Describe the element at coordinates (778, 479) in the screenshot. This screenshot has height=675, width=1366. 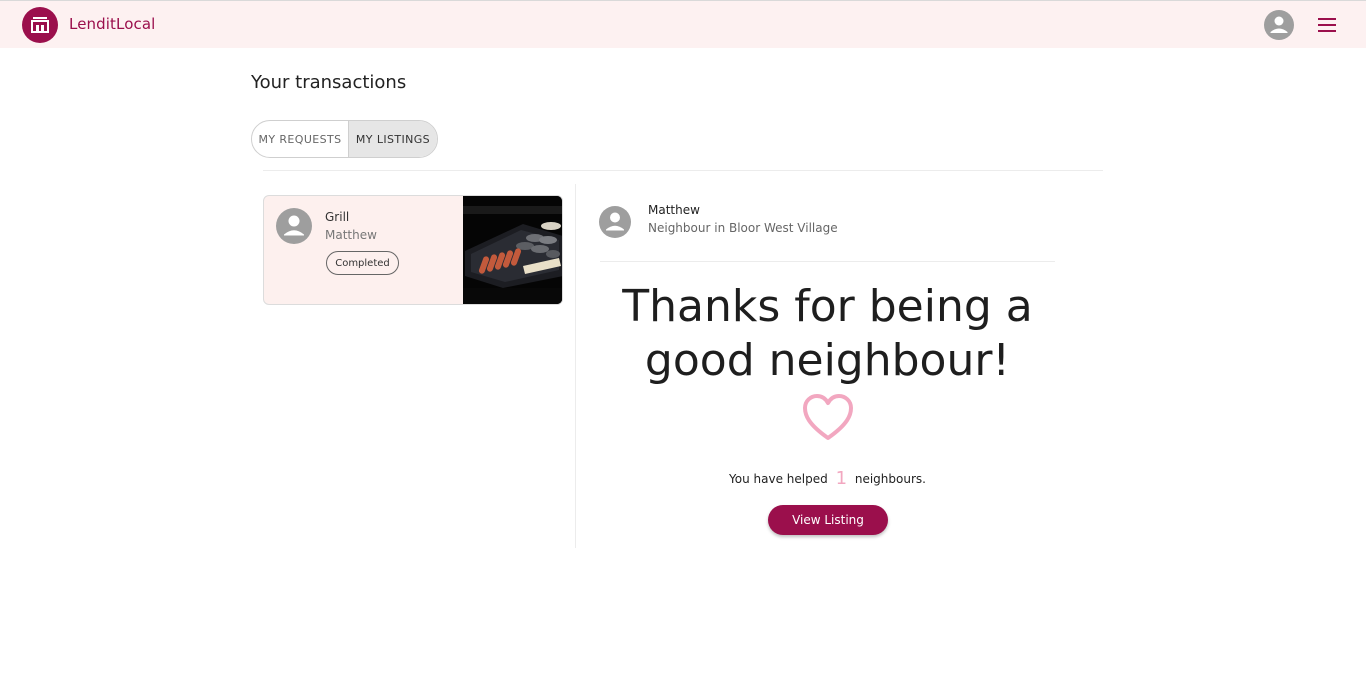
I see `helped-prefix: You have helped` at that location.